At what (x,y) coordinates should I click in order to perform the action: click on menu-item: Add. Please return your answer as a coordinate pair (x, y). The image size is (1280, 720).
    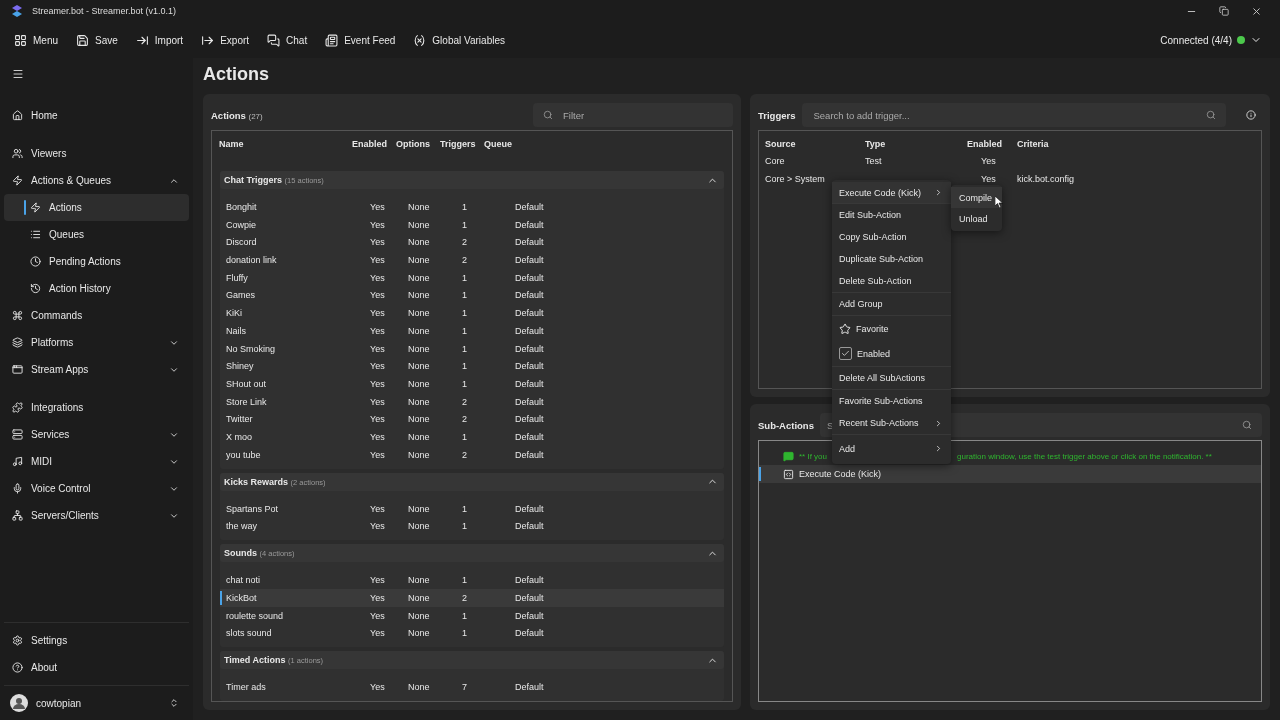
    Looking at the image, I should click on (891, 448).